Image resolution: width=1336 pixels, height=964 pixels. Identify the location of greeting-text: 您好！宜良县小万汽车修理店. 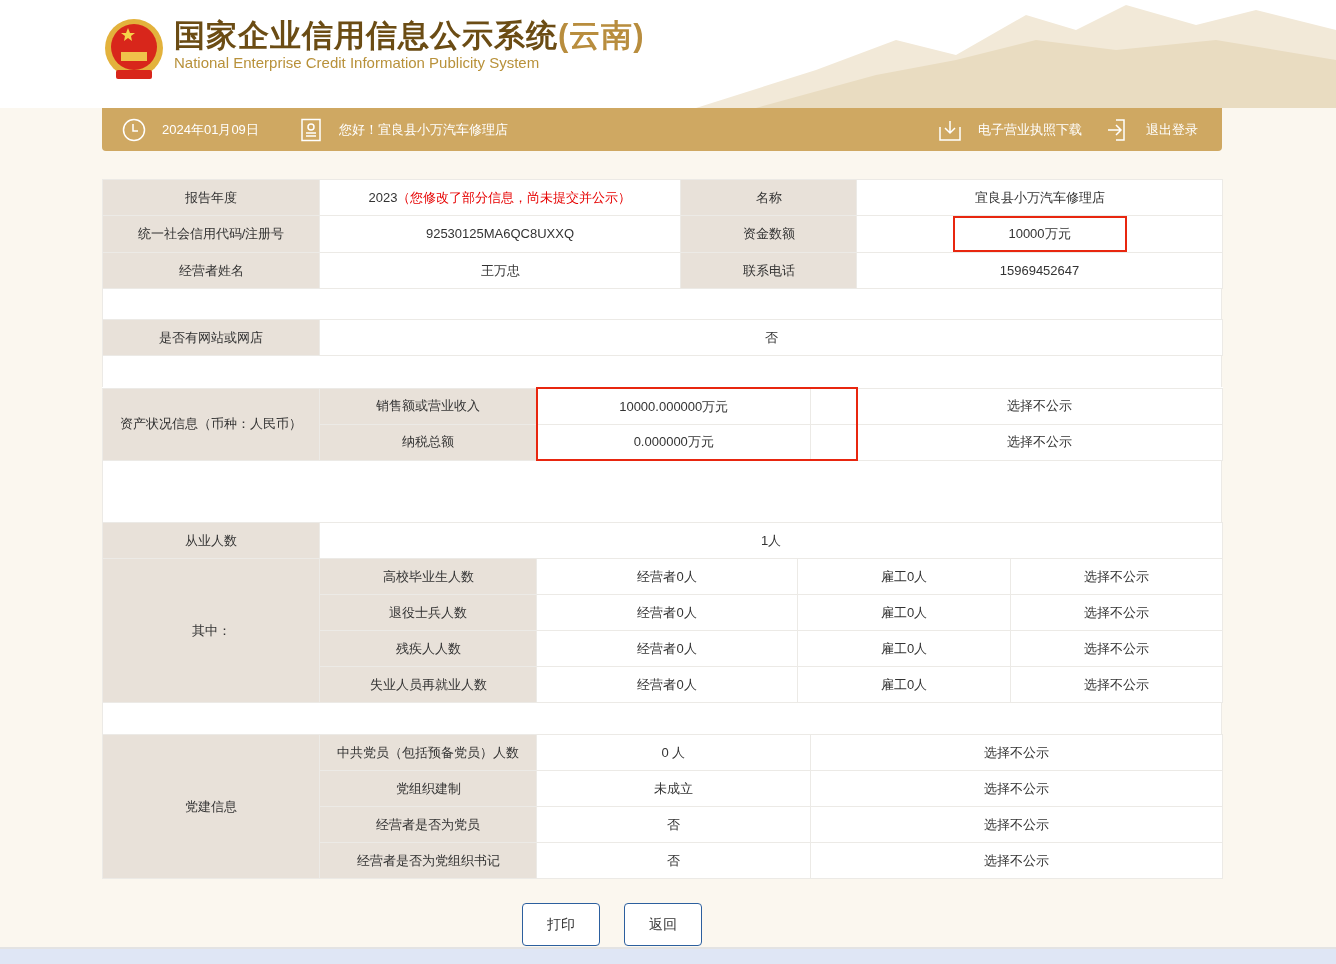
(423, 129).